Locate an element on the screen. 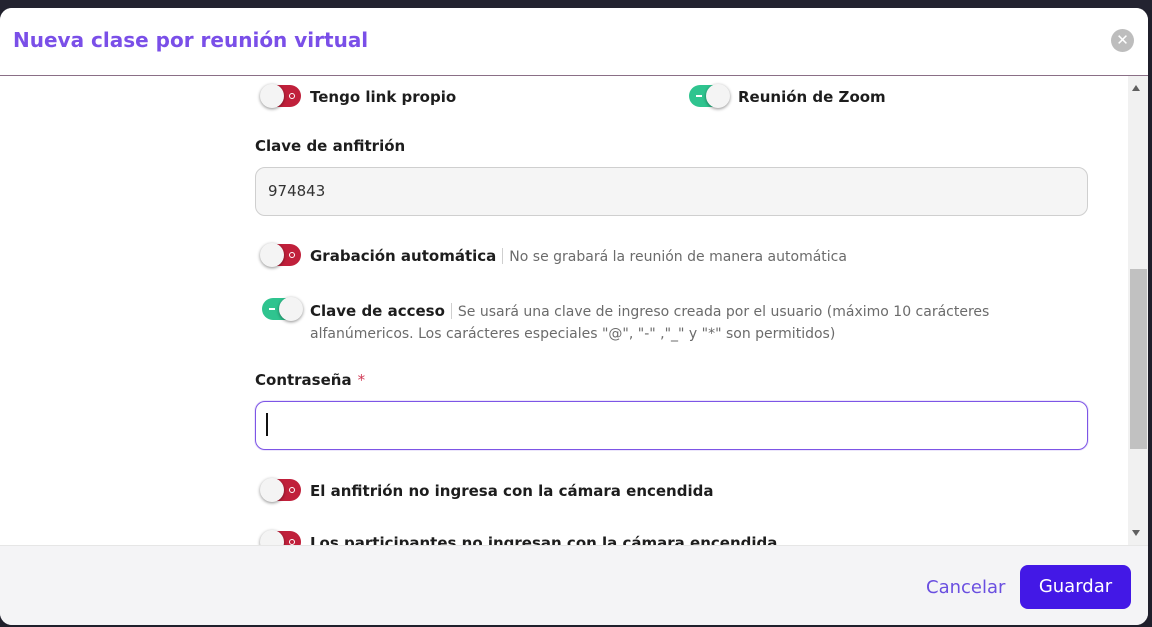 The height and width of the screenshot is (627, 1152). auto-record-toggle is located at coordinates (280, 255).